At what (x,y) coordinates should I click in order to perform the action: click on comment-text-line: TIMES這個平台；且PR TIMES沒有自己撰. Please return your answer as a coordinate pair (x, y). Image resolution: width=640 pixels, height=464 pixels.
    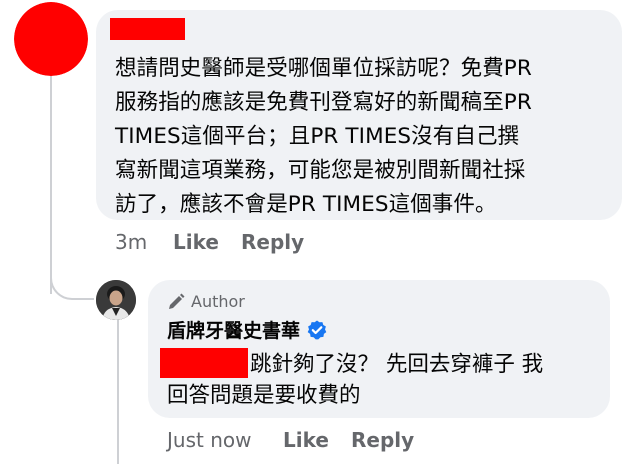
    Looking at the image, I should click on (317, 136).